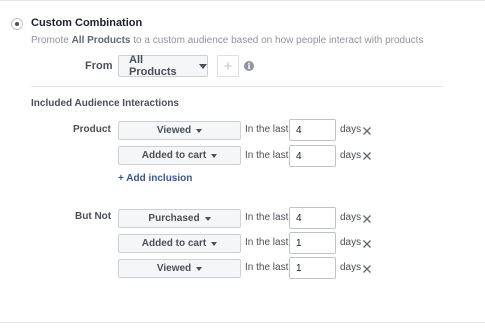 This screenshot has width=485, height=332. Describe the element at coordinates (87, 23) in the screenshot. I see `option-title: Custom Combination` at that location.